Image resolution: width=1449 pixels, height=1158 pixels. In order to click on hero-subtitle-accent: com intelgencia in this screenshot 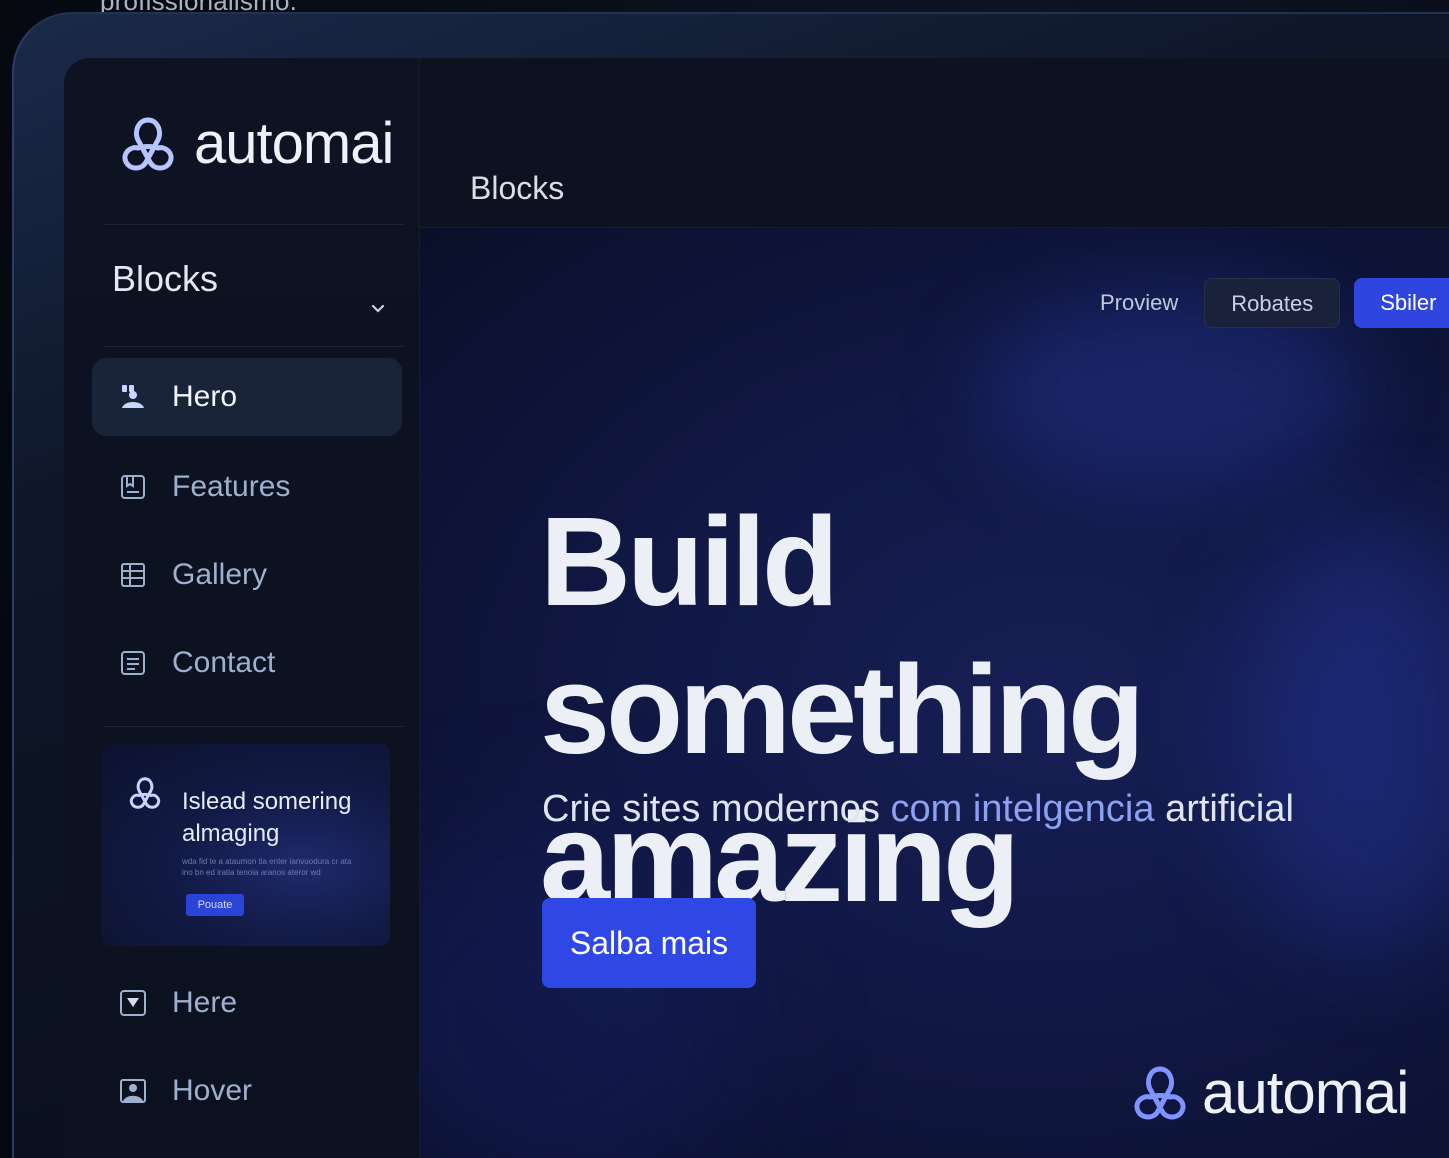, I will do `click(1022, 809)`.